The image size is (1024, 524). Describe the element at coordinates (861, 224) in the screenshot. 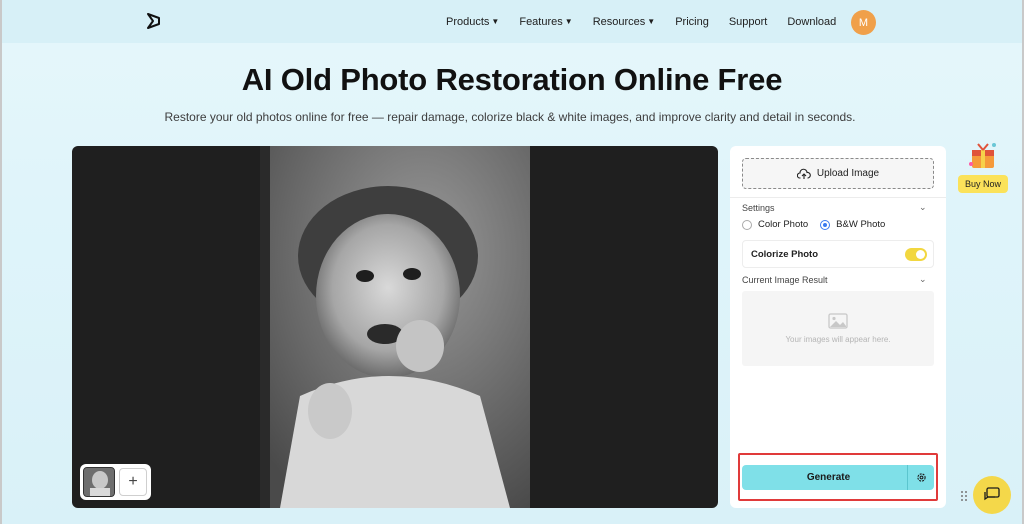

I see `radio-label-bw-photo: B&W Photo` at that location.